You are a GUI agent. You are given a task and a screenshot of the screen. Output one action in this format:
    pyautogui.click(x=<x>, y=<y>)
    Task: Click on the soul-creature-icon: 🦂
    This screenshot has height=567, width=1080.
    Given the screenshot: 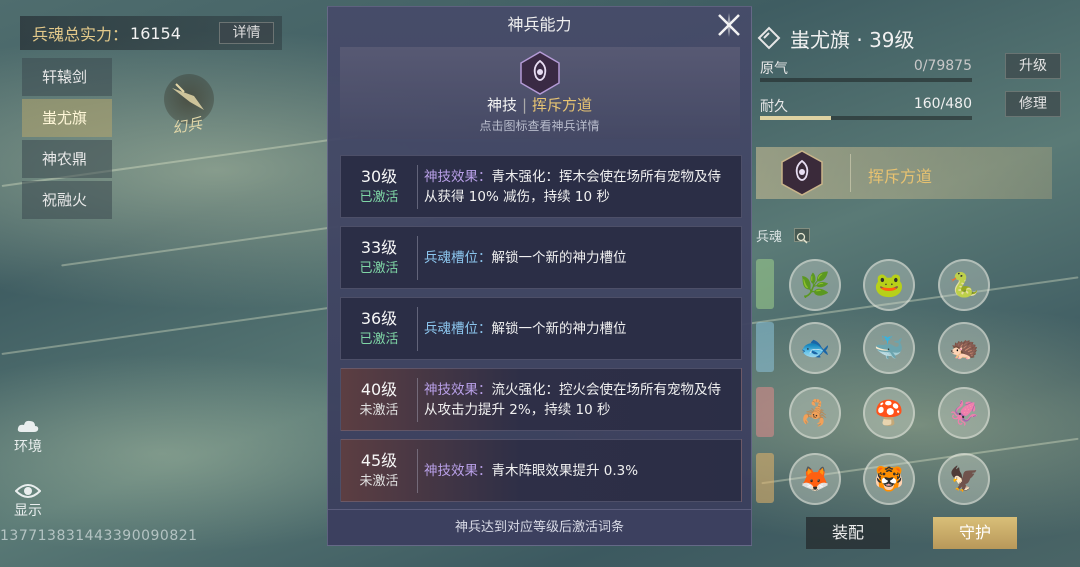 What is the action you would take?
    pyautogui.click(x=815, y=413)
    